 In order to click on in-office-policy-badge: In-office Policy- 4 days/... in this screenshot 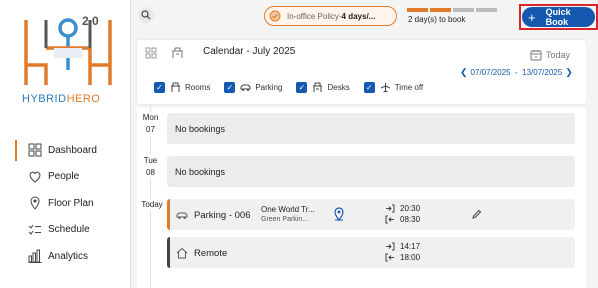, I will do `click(330, 16)`.